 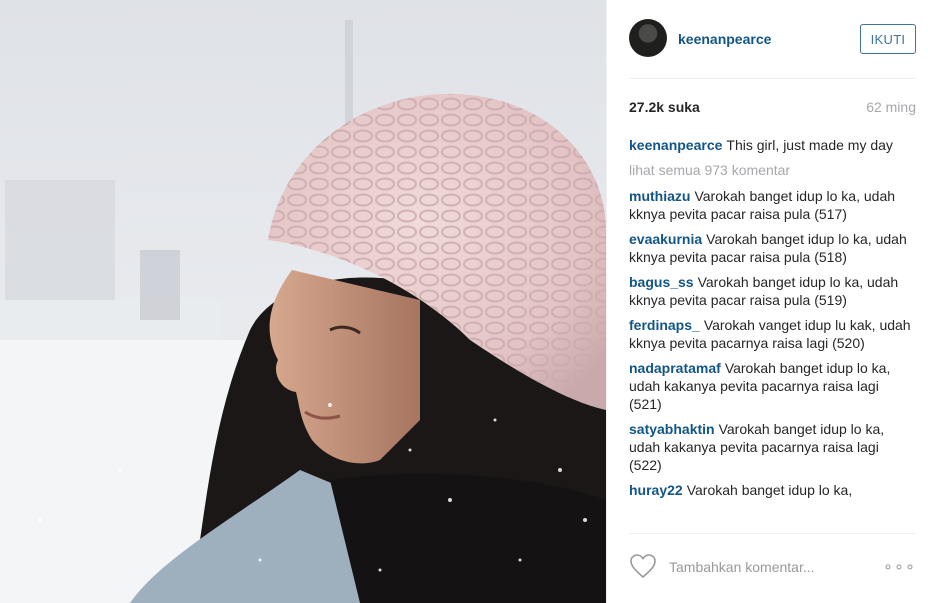 What do you see at coordinates (770, 170) in the screenshot?
I see `view-all-comments-link: lihat semua 973 komentar` at bounding box center [770, 170].